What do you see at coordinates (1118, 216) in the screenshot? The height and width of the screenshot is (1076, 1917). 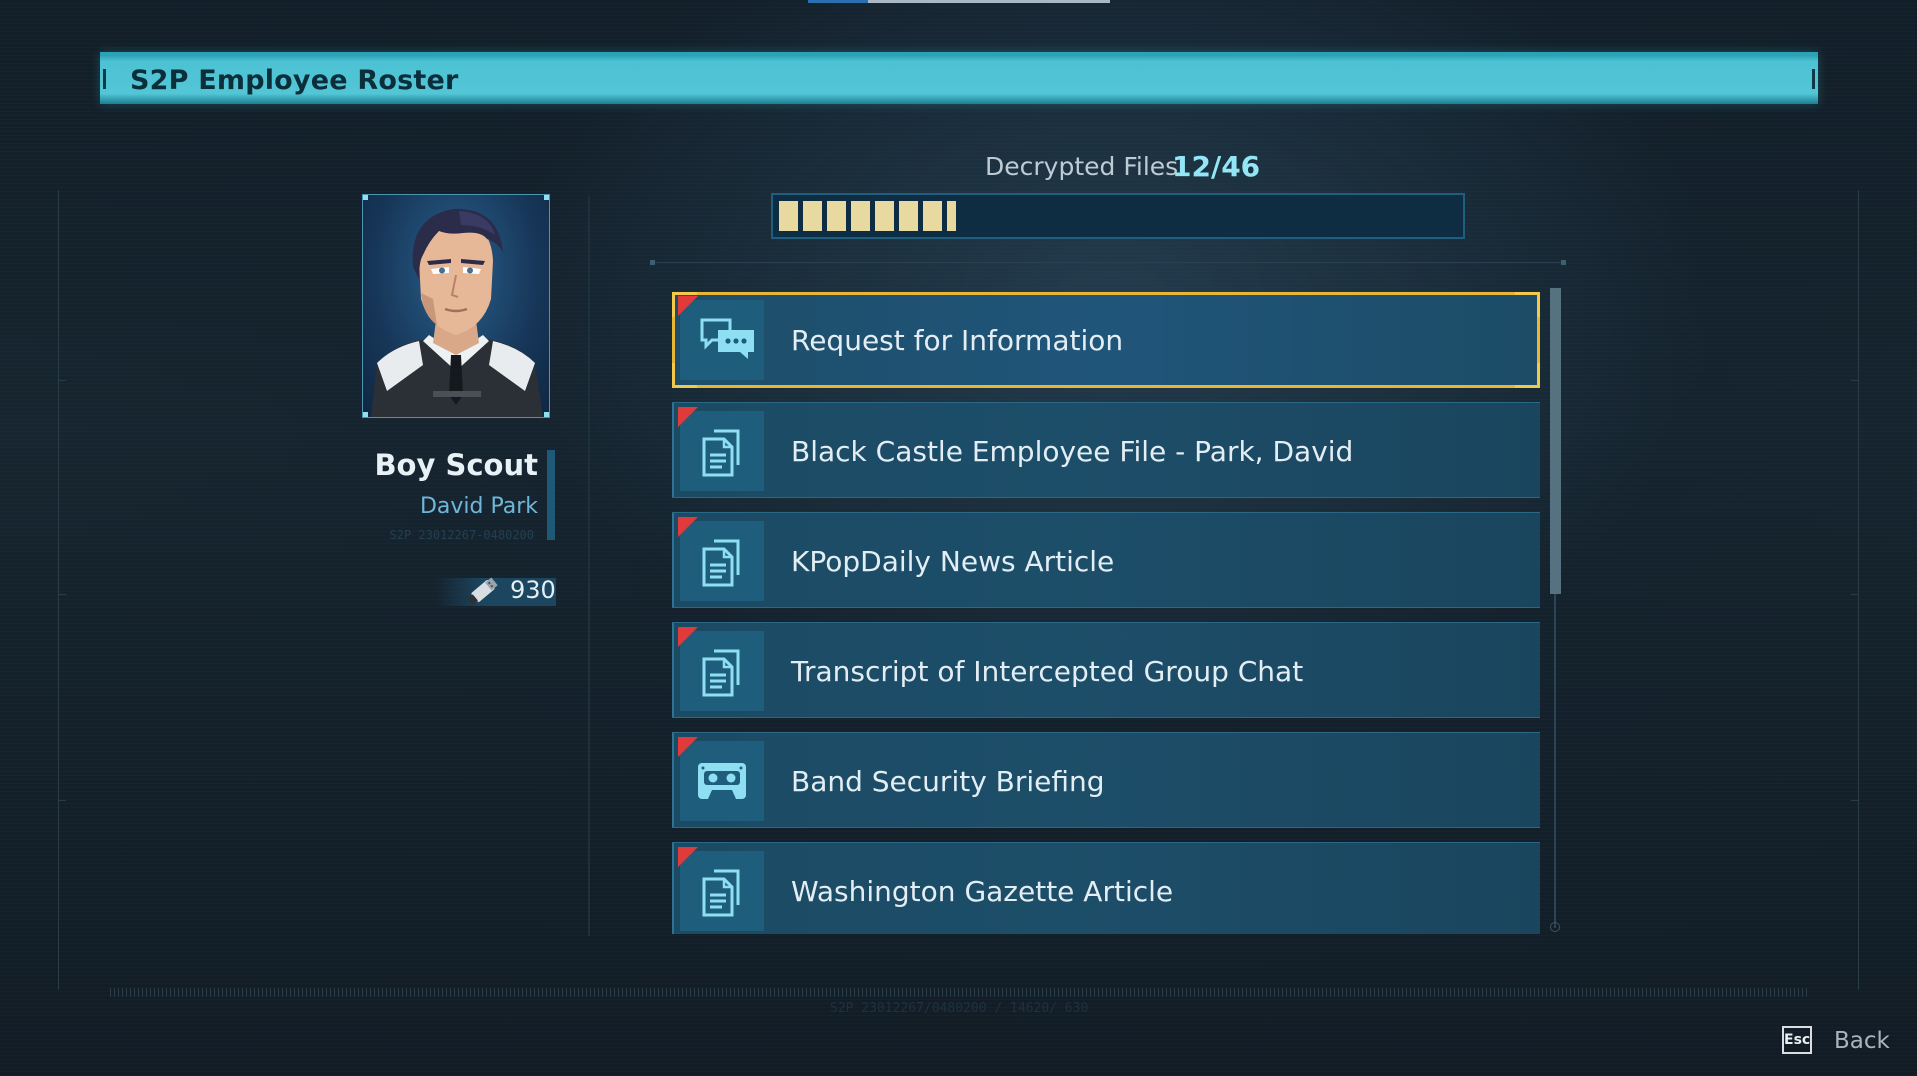 I see `decryption-progress-bar` at bounding box center [1118, 216].